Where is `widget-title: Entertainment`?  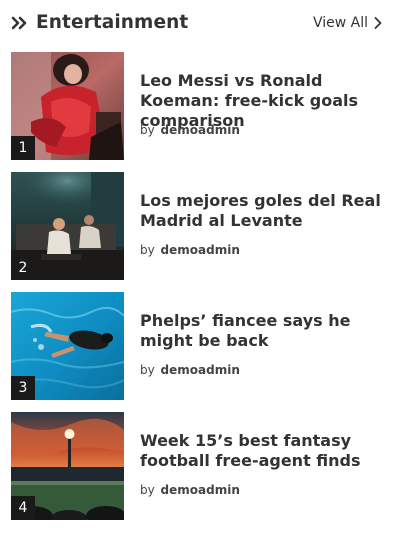
widget-title: Entertainment is located at coordinates (112, 22).